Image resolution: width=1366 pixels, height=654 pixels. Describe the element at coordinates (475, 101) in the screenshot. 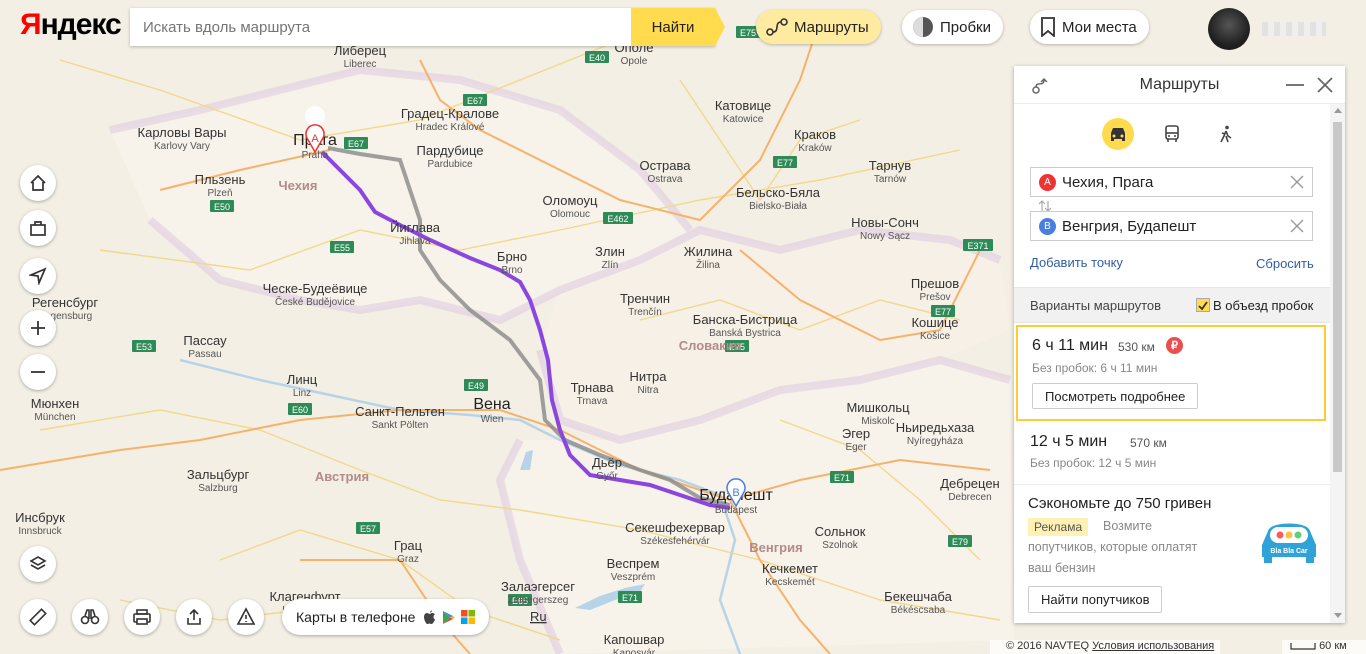

I see `road-shield-label: E67` at that location.